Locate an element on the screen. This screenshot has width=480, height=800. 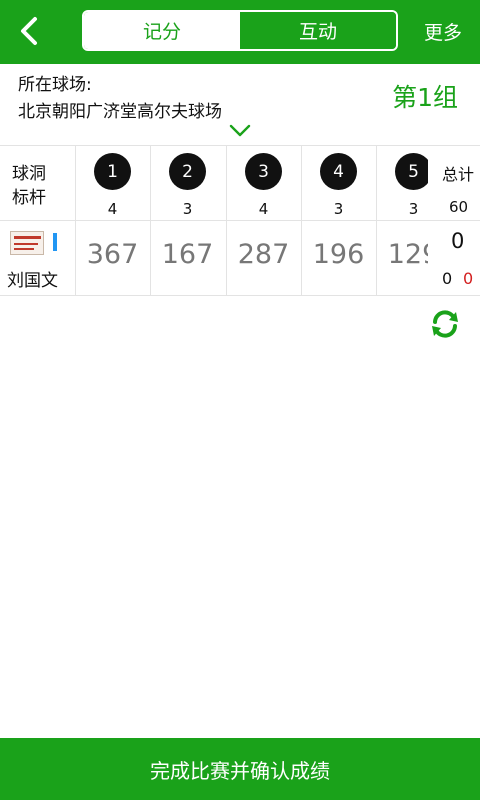
more-button: 更多 is located at coordinates (443, 31).